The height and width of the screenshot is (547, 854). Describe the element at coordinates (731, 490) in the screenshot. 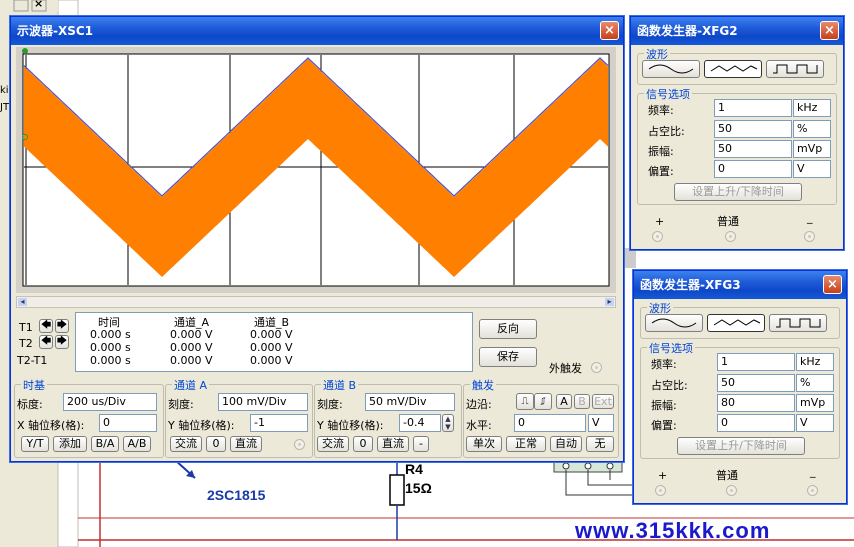

I see `fg3-common-terminal` at that location.